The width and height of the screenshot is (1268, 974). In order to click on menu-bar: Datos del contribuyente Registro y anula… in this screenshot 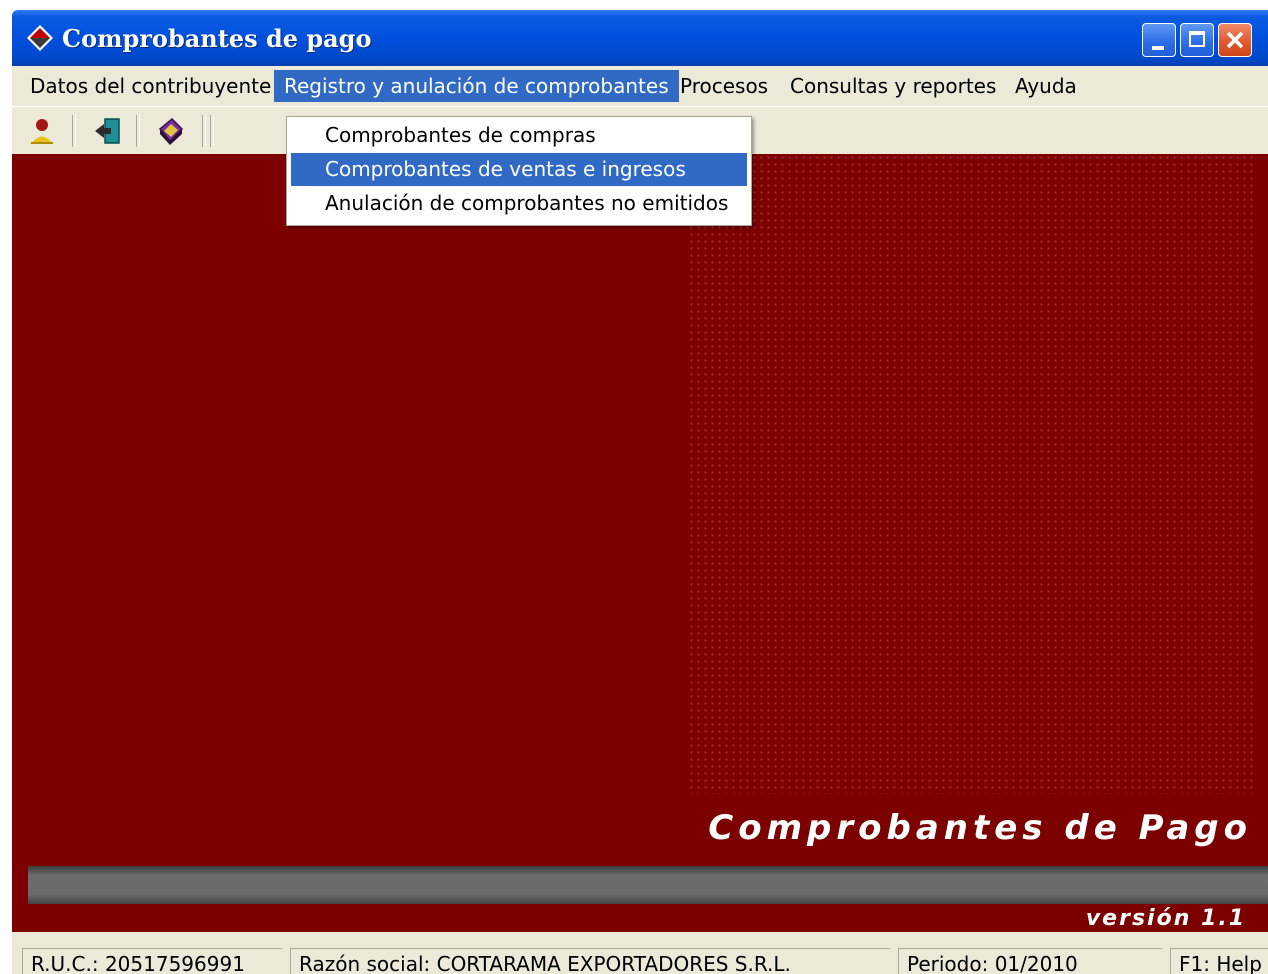, I will do `click(640, 86)`.